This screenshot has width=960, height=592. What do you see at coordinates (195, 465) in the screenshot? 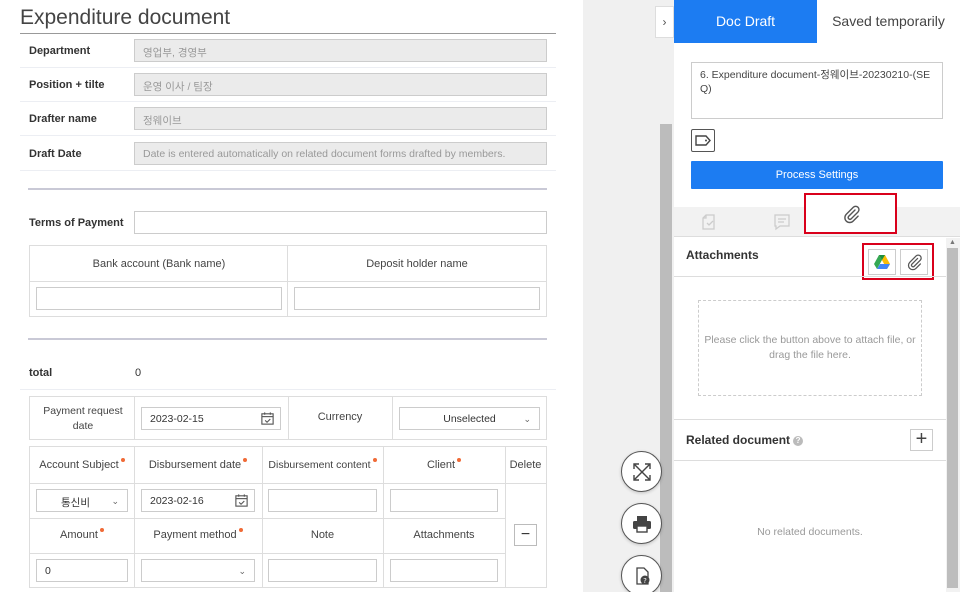
I see `disbursement-date-header-text: Disbursement date` at bounding box center [195, 465].